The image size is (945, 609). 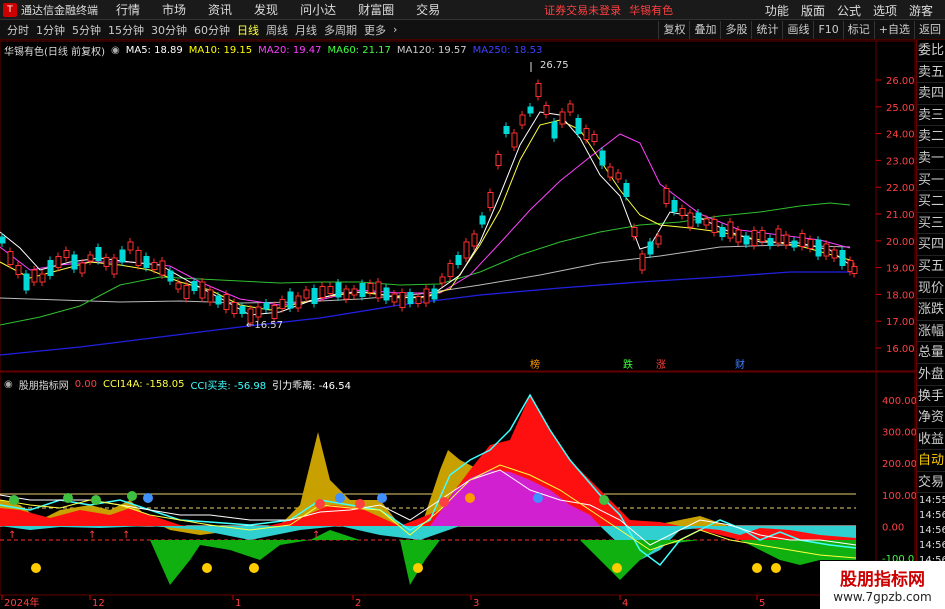 I want to click on indicator-tick-label: 300.00, so click(x=899, y=433).